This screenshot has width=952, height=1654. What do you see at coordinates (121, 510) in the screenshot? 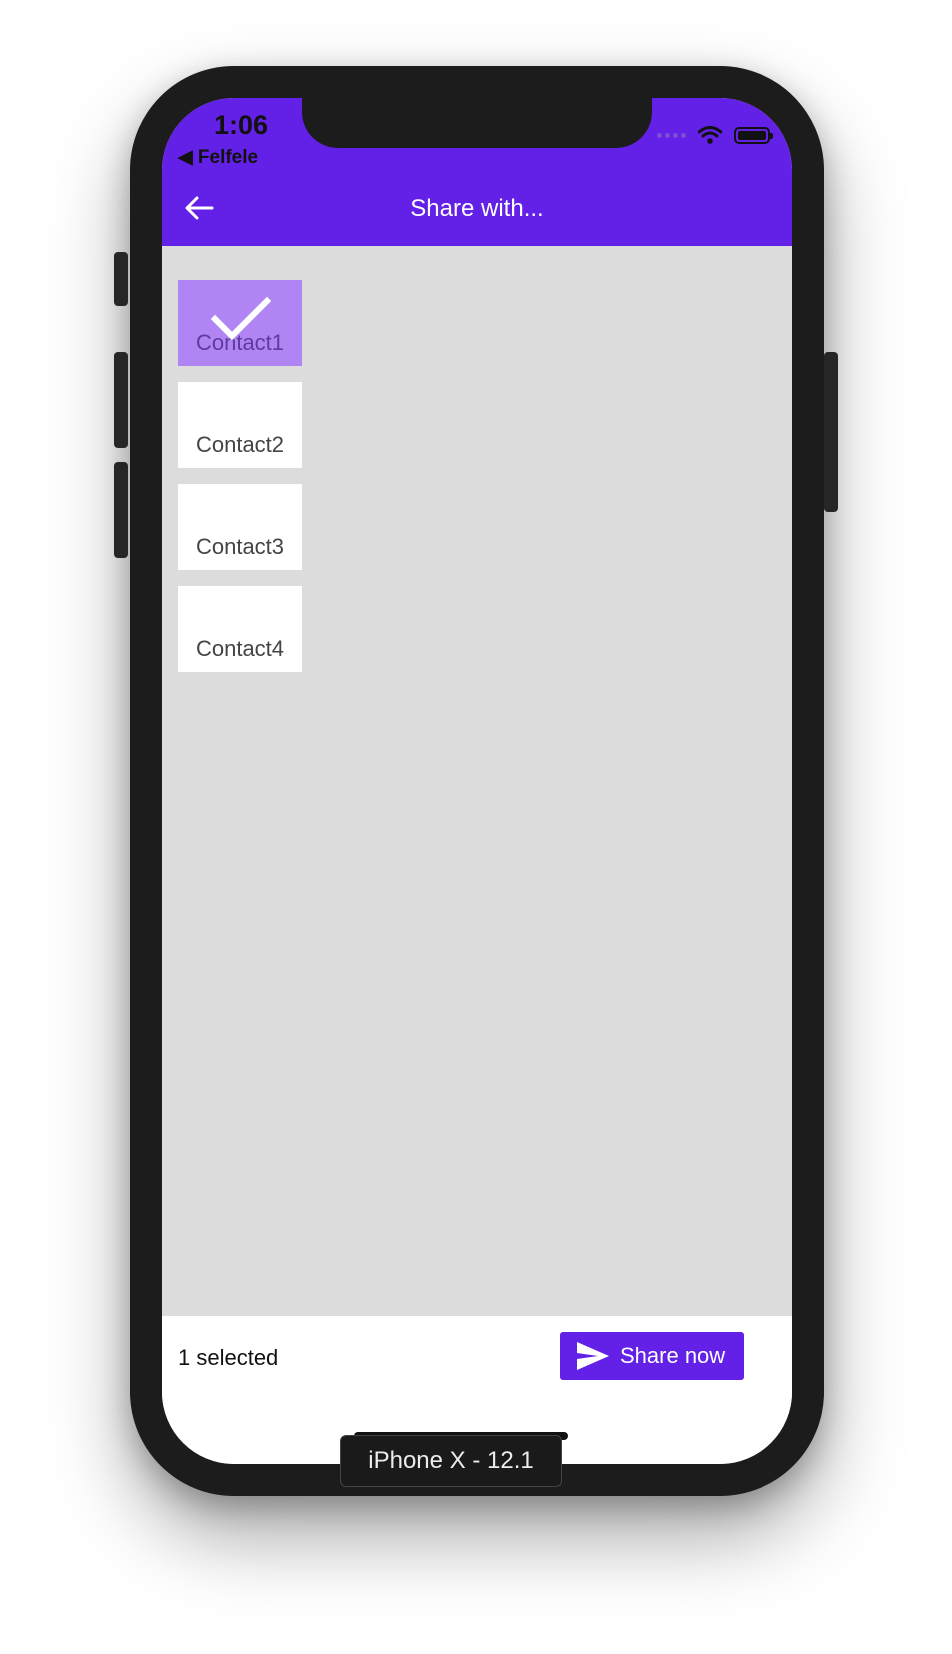
I see `volume-down-button` at bounding box center [121, 510].